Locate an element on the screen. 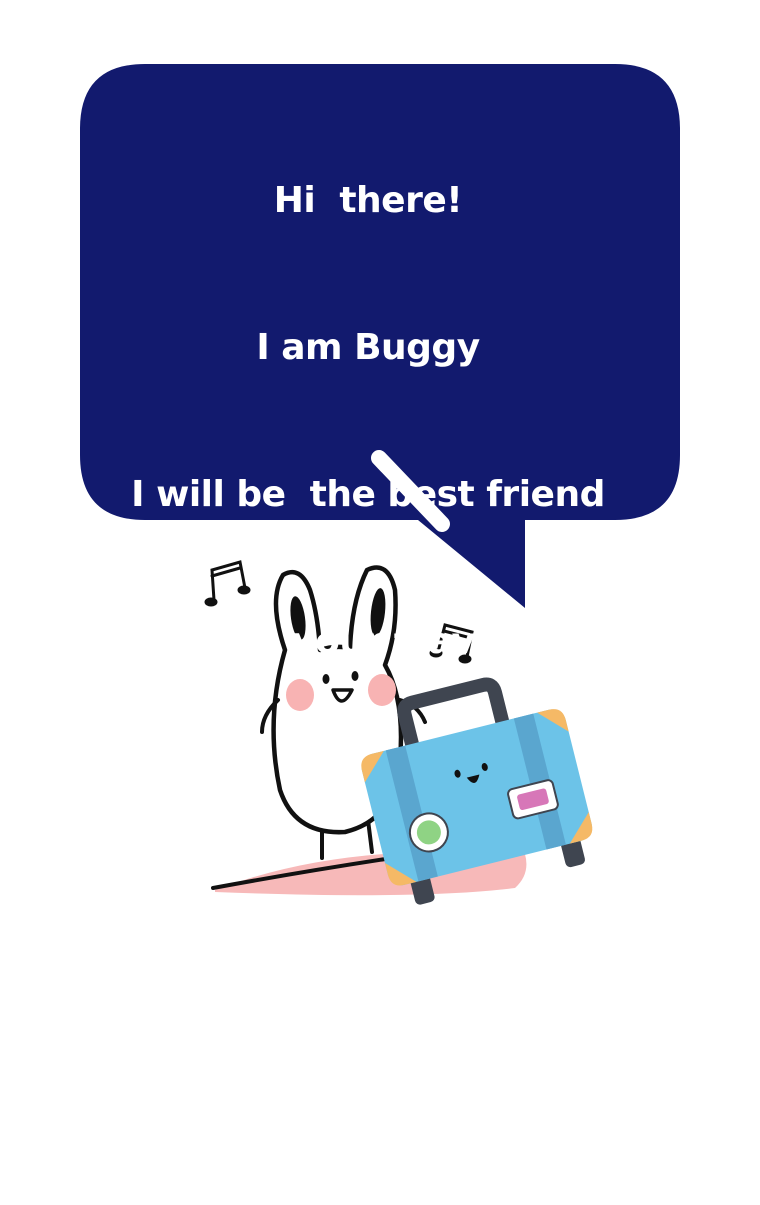 This screenshot has width=760, height=1205. bubble-line-2: I am Buggy is located at coordinates (368, 347).